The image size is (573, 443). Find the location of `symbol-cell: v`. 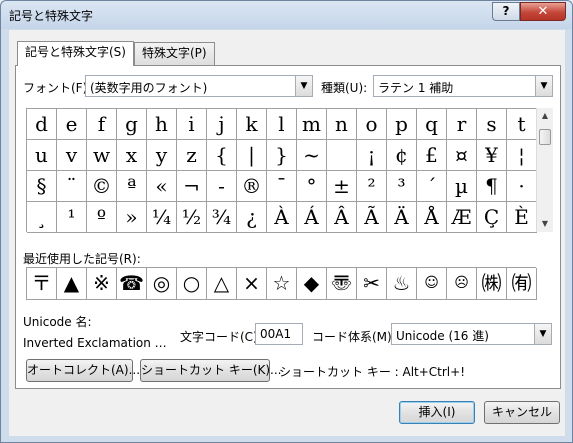

symbol-cell: v is located at coordinates (72, 155).